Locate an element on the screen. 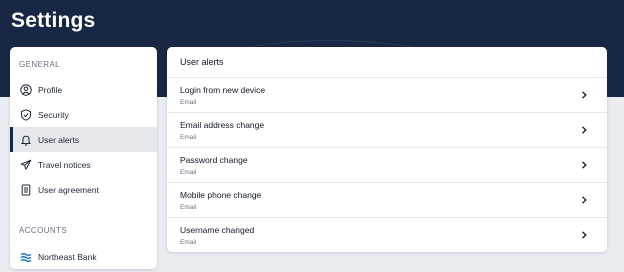  sidebar-item-security: Security is located at coordinates (83, 114).